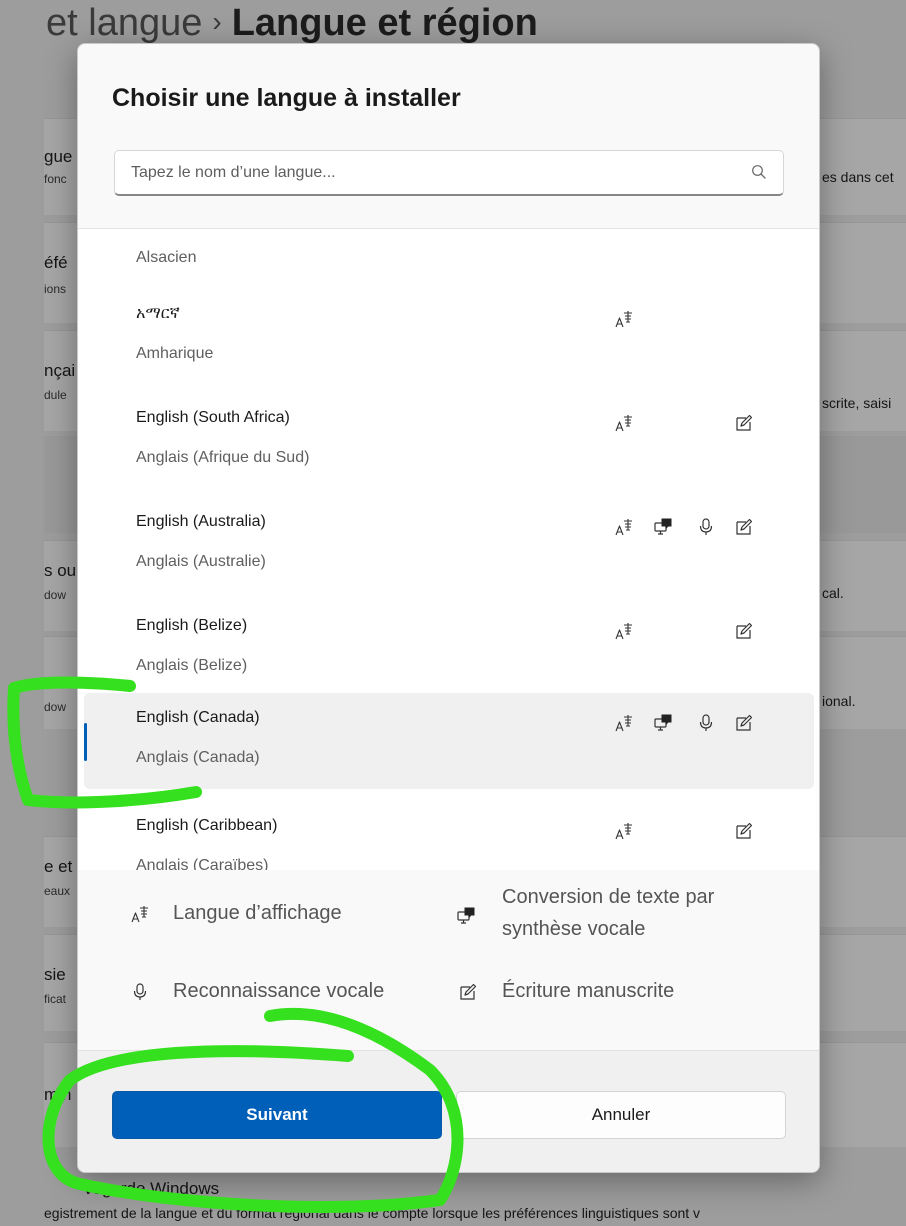  Describe the element at coordinates (175, 353) in the screenshot. I see `language-local-name: Amharique` at that location.